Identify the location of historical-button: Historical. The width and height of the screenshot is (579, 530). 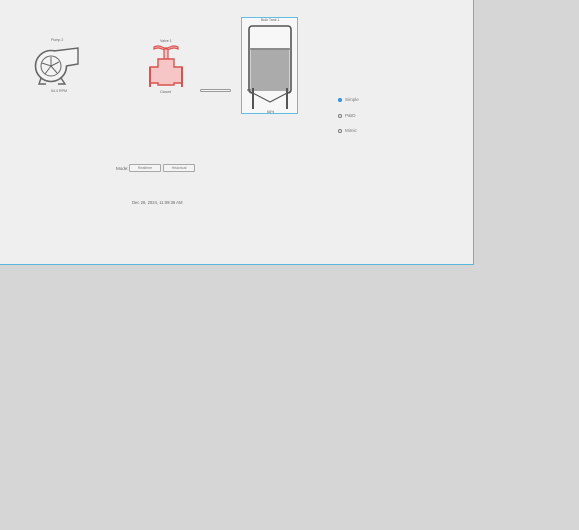
(179, 168).